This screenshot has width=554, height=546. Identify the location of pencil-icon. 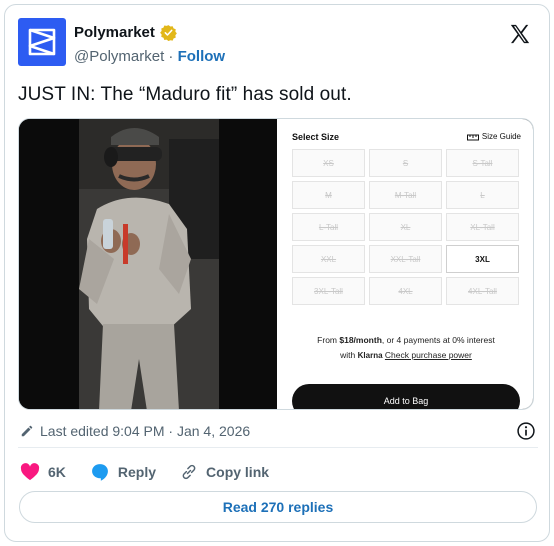
(27, 431).